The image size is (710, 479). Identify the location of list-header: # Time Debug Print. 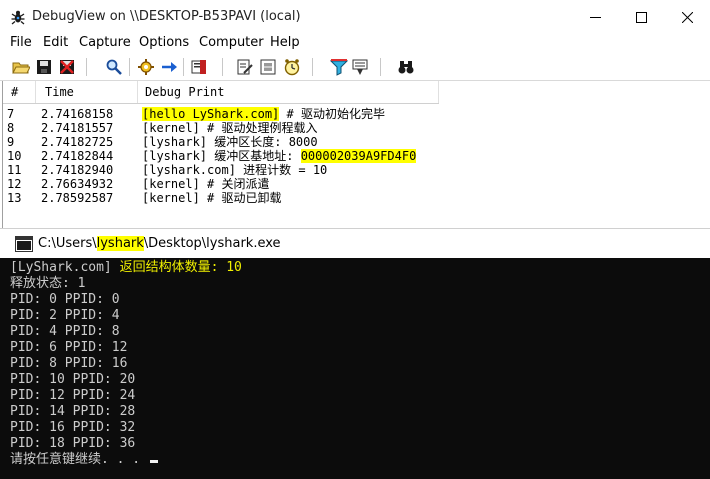
(221, 92).